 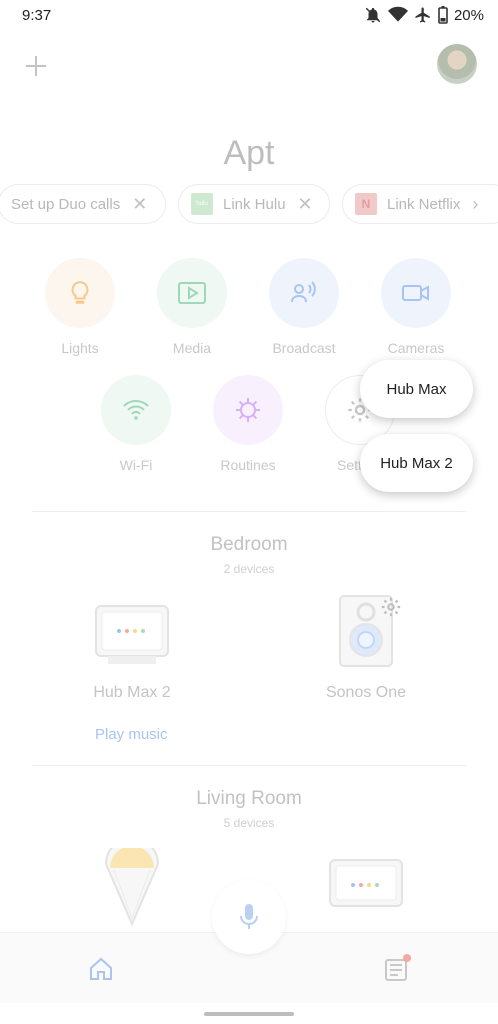 I want to click on gesture-handle, so click(x=249, y=1014).